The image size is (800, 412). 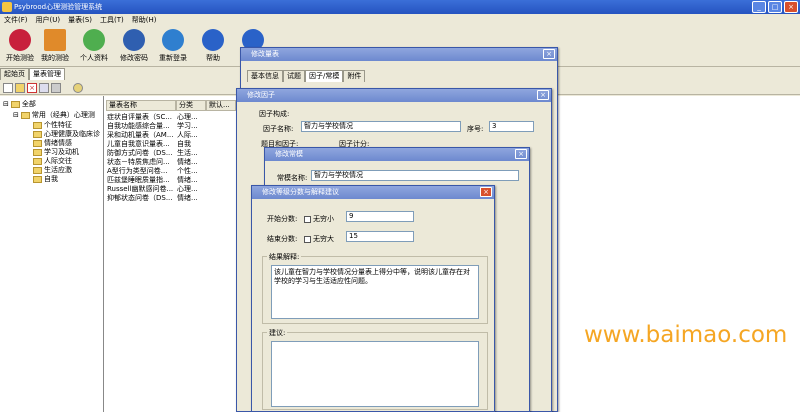 I want to click on start-score-input: 9, so click(x=380, y=216).